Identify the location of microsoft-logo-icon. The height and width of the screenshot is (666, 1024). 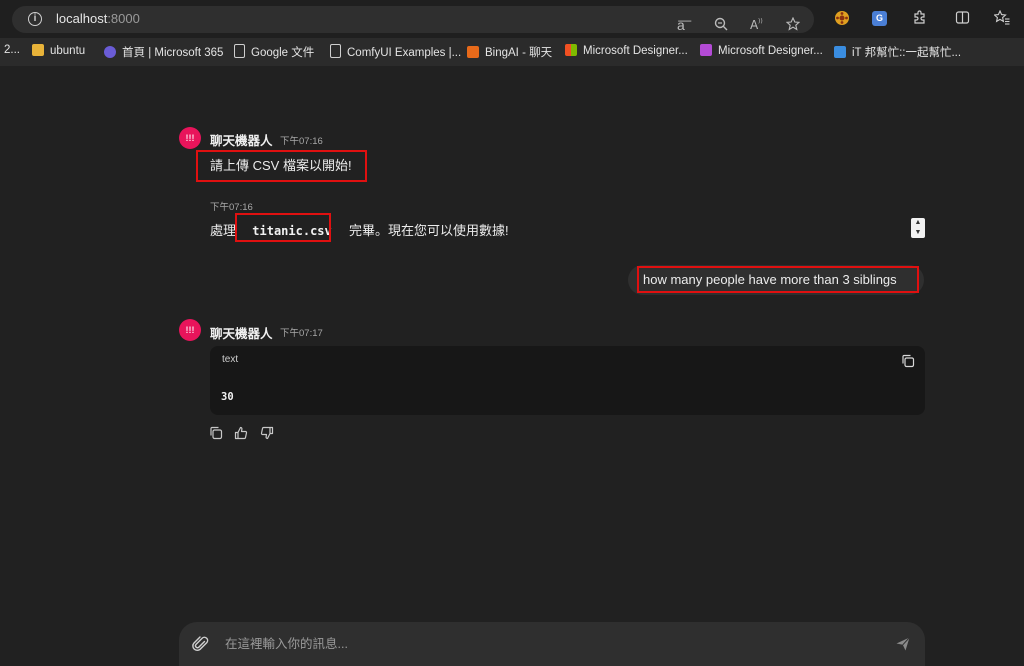
(571, 50).